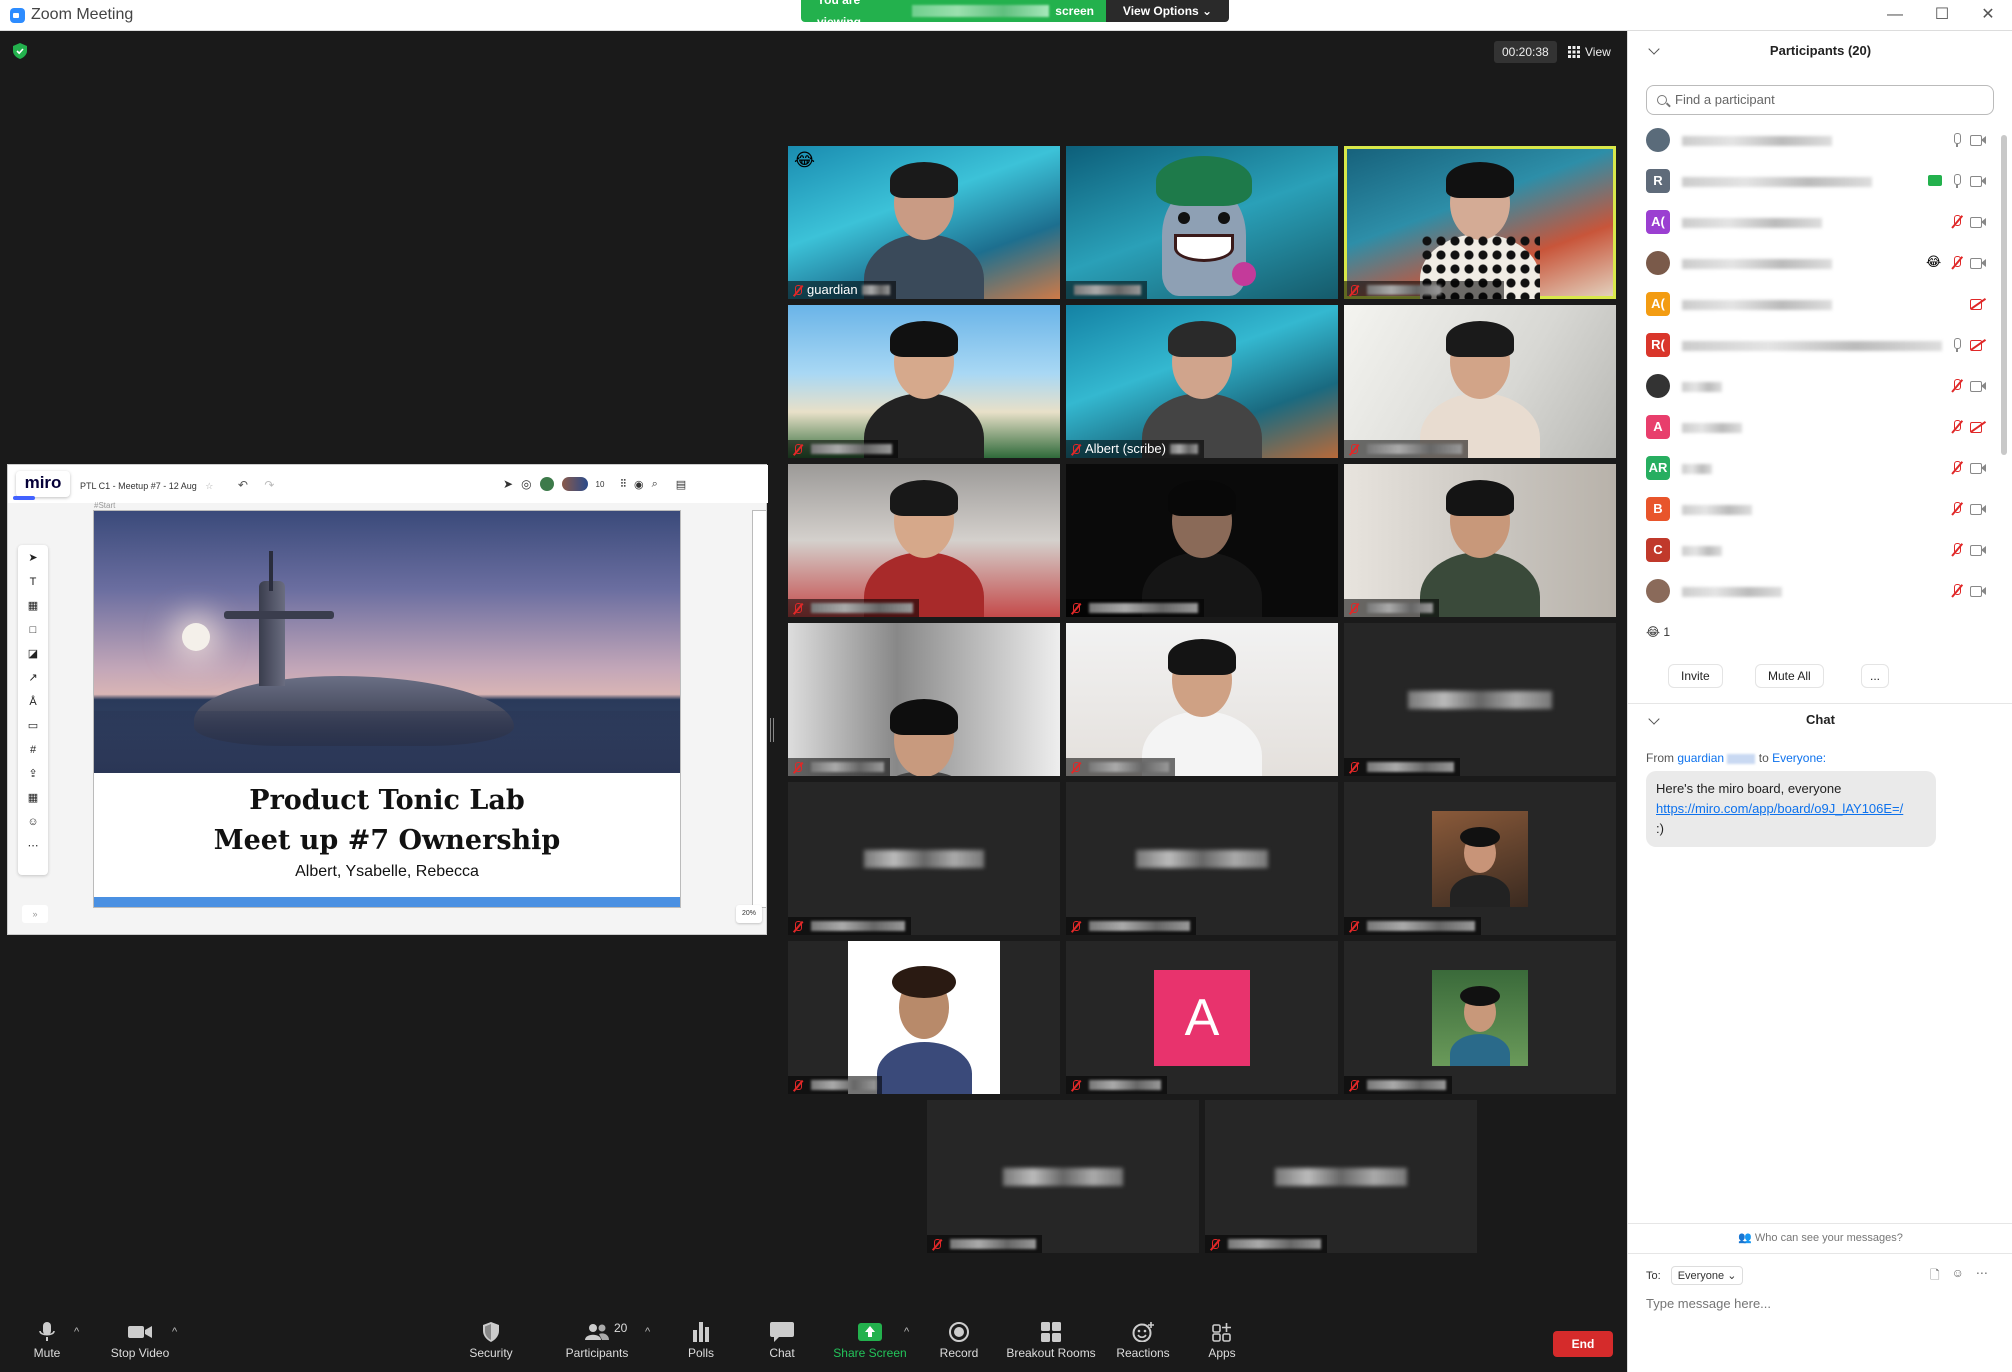 The height and width of the screenshot is (1372, 2012). Describe the element at coordinates (33, 726) in the screenshot. I see `comment-tool-icon: ▭` at that location.